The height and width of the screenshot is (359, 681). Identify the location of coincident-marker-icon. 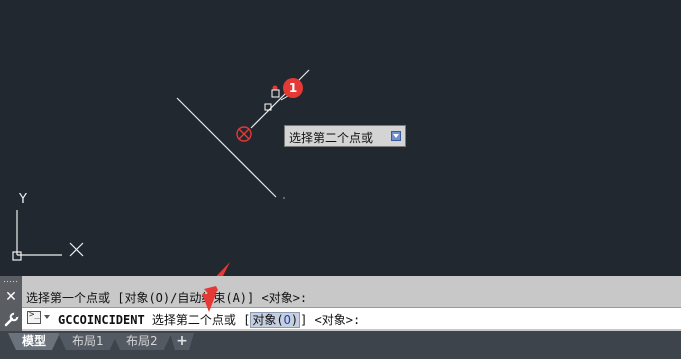
(244, 134).